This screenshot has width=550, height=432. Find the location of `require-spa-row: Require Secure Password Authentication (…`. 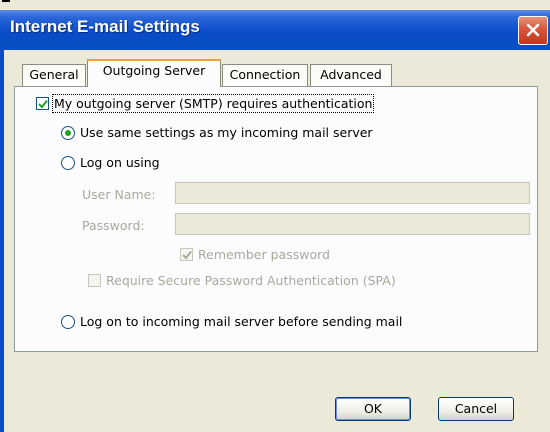

require-spa-row: Require Secure Password Authentication (… is located at coordinates (242, 280).